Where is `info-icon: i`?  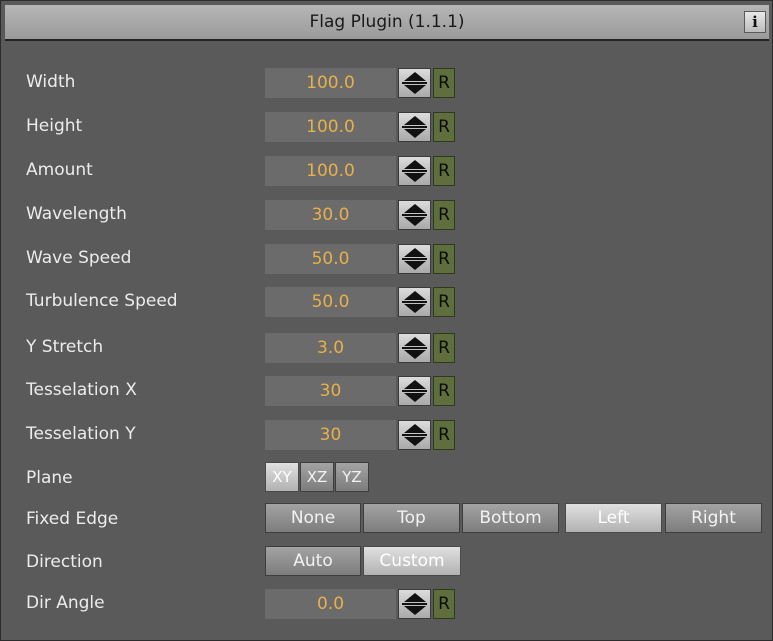 info-icon: i is located at coordinates (755, 22).